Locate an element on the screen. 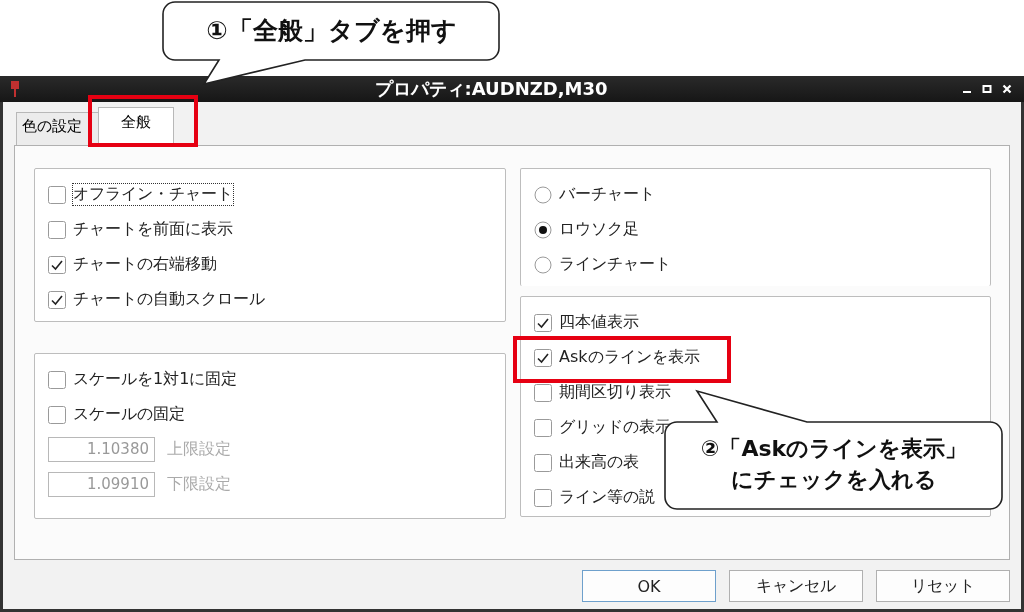 This screenshot has height=612, width=1024. checkbox-label: 期間区切り表示 is located at coordinates (615, 392).